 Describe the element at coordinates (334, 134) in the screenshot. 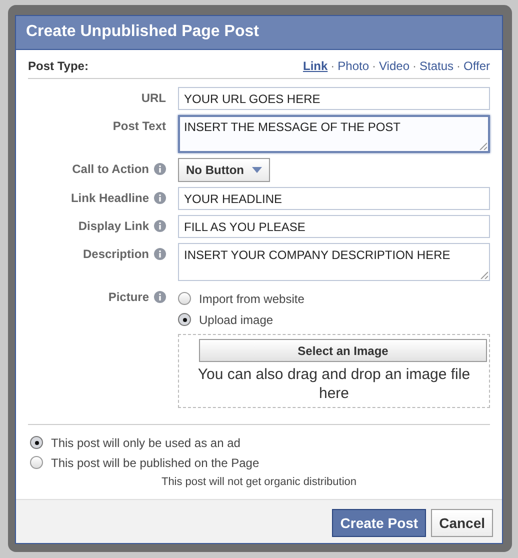

I see `text-area: INSERT THE MESSAGE OF THE POST` at that location.